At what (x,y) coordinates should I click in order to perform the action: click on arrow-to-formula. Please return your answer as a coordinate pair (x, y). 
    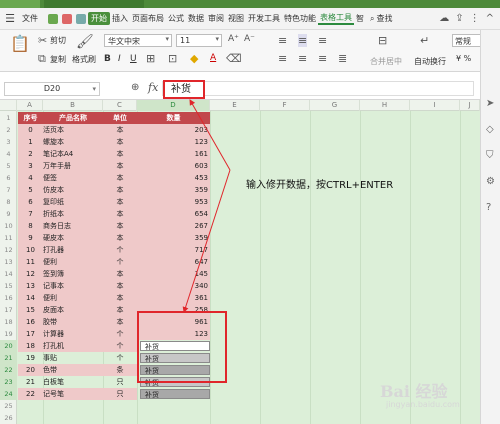
    Looking at the image, I should click on (210, 135).